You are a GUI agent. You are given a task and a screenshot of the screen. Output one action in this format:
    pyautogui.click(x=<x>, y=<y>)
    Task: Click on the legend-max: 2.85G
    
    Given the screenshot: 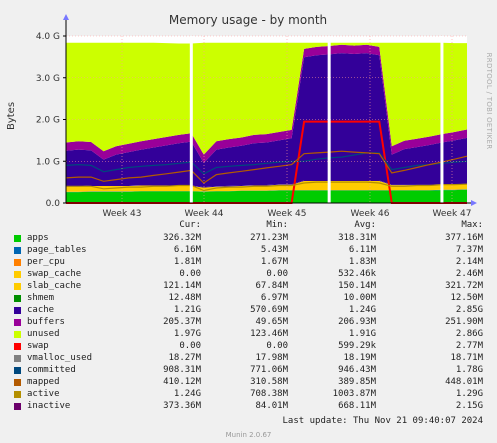 What is the action you would take?
    pyautogui.click(x=469, y=310)
    